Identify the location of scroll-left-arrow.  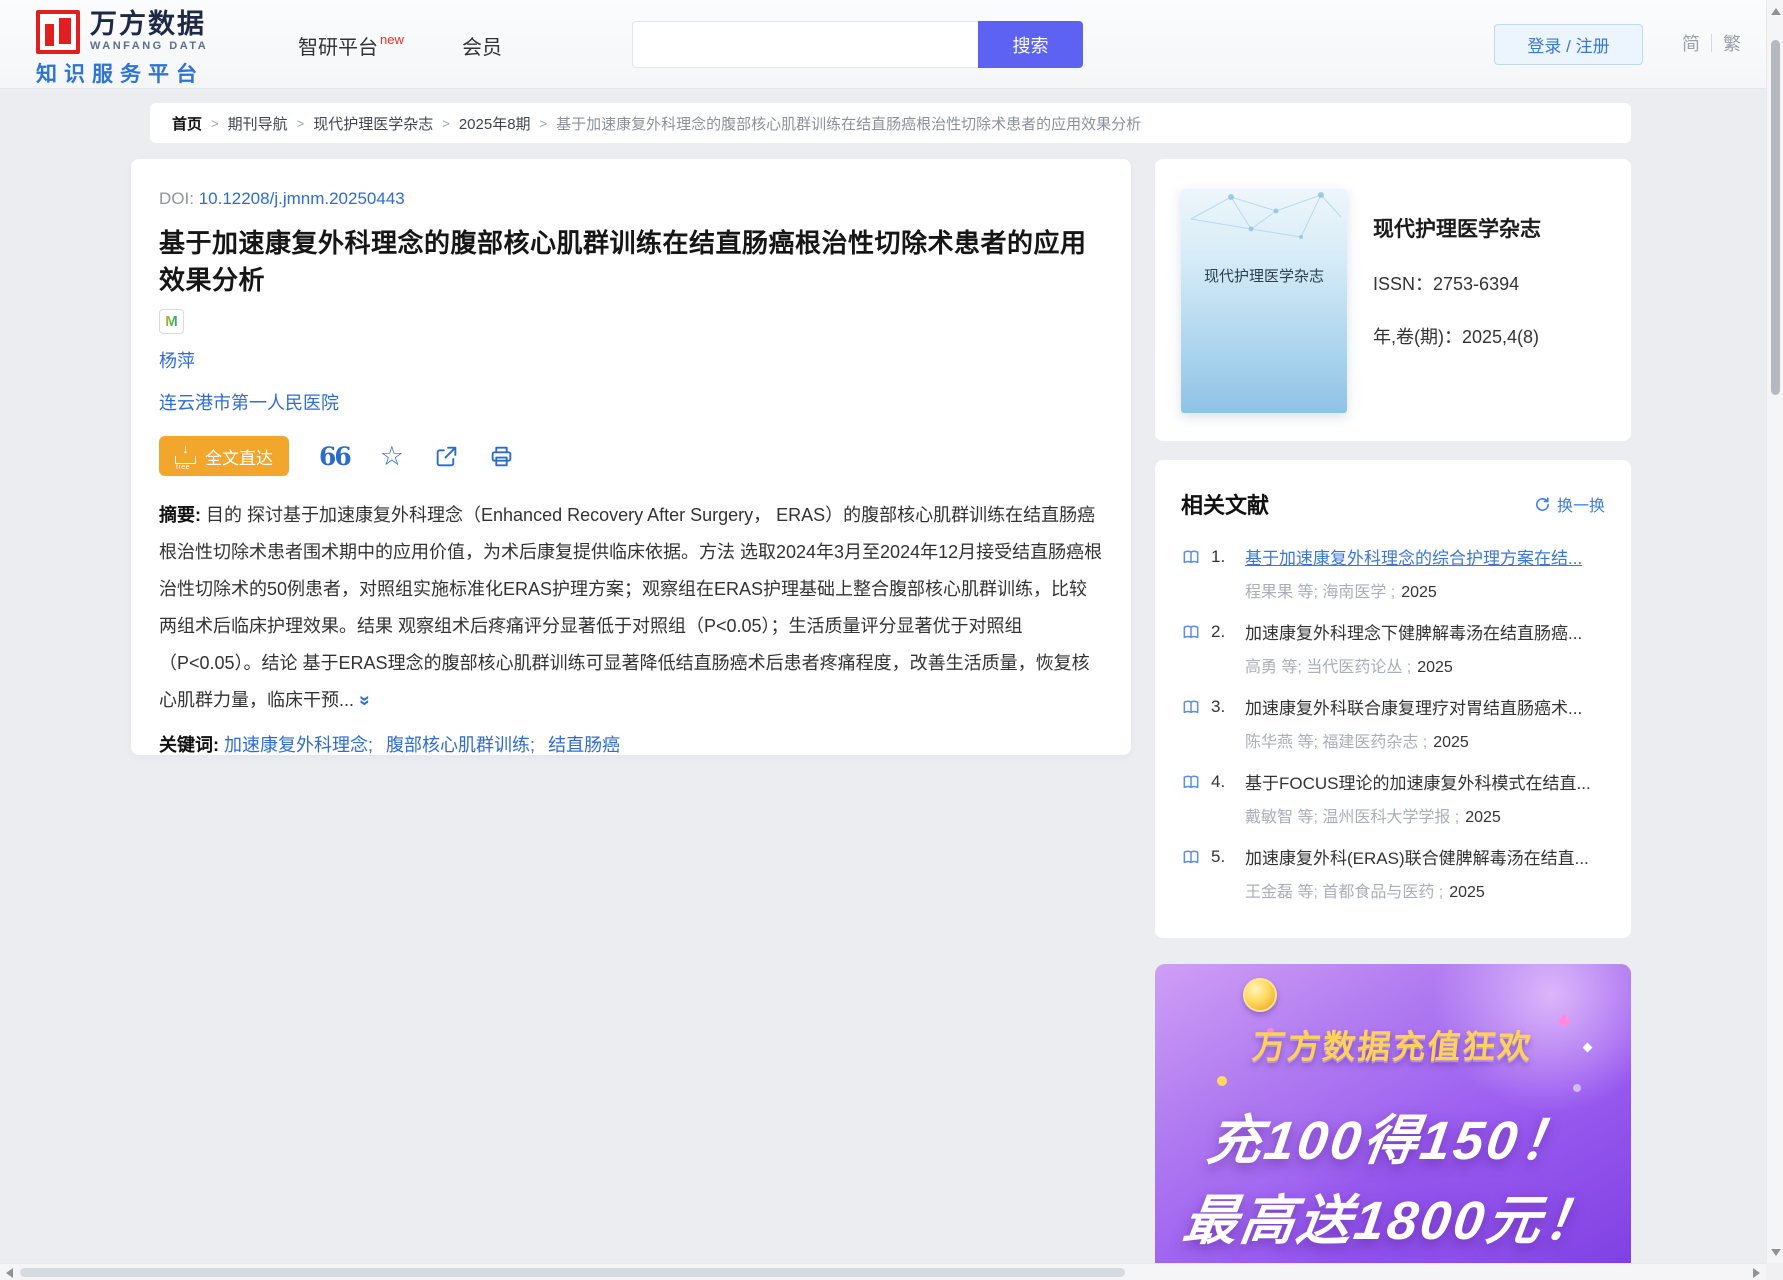
(9, 1273).